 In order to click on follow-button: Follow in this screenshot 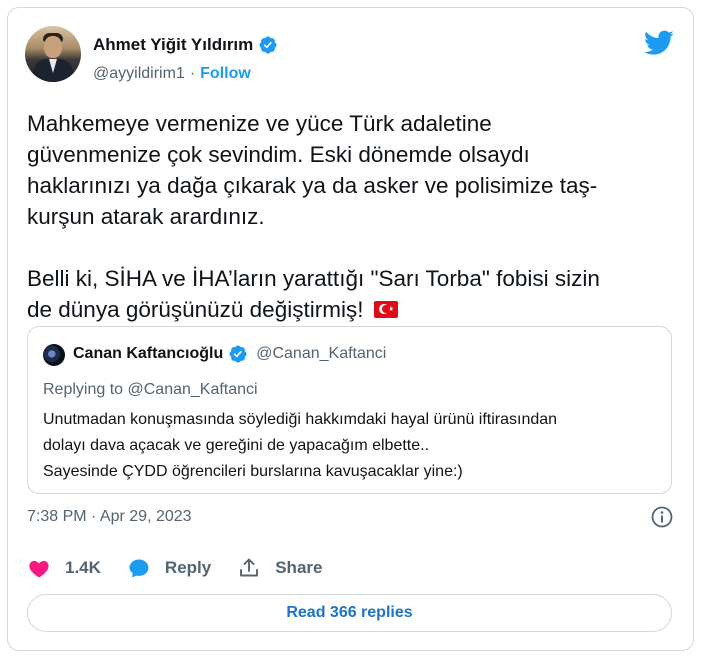, I will do `click(225, 74)`.